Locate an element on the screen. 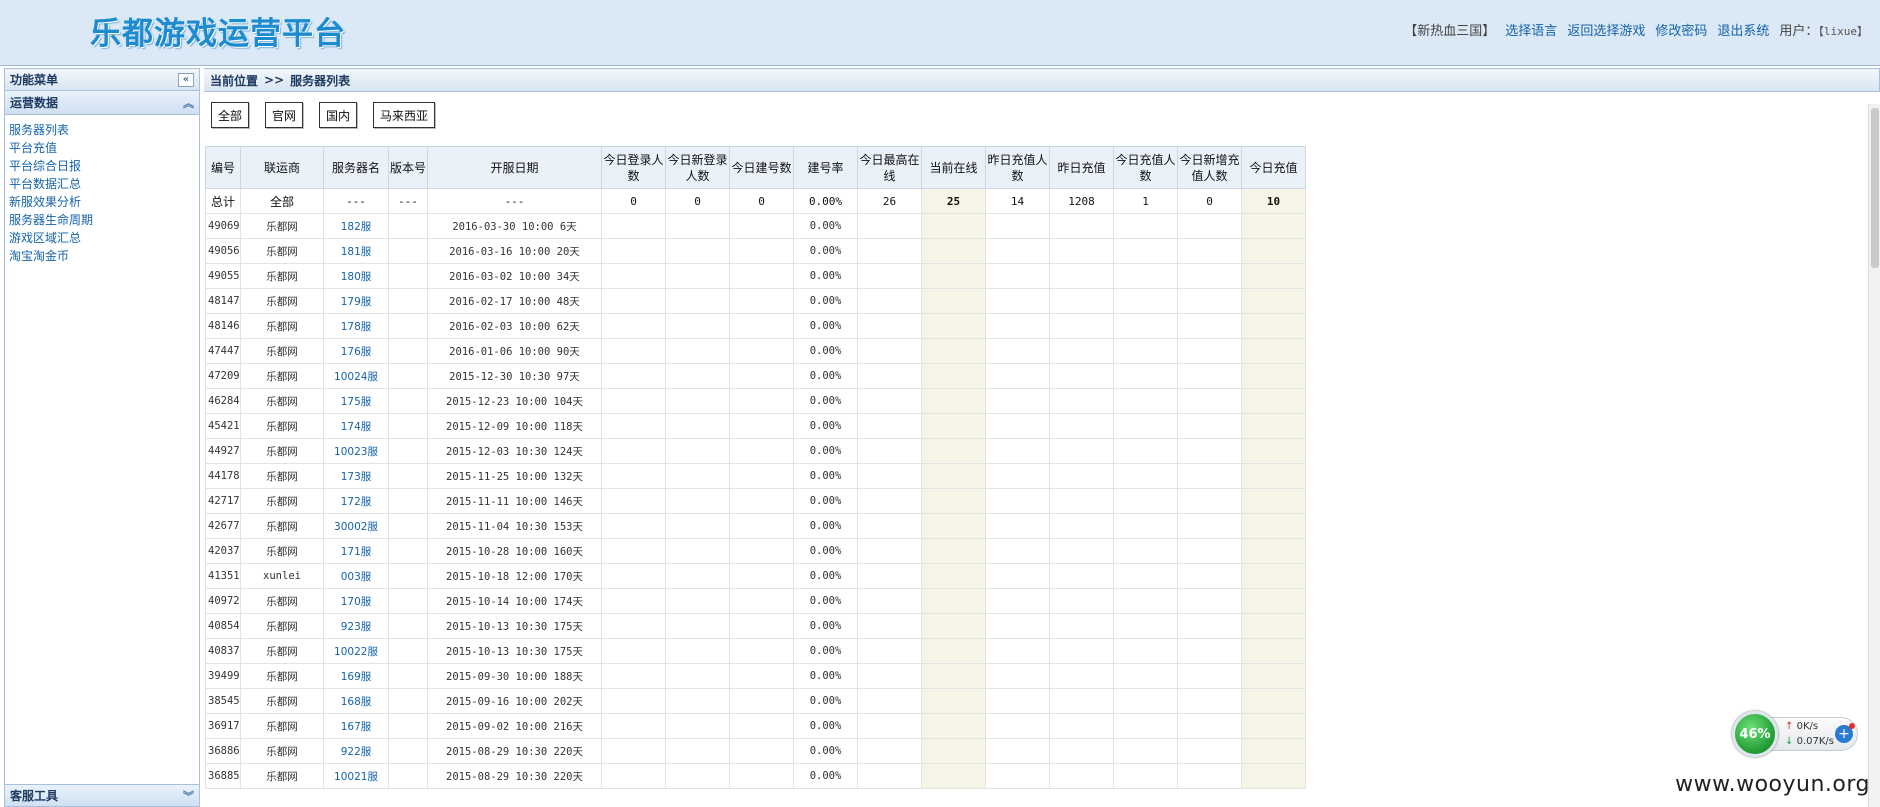 The height and width of the screenshot is (807, 1880). server-name-link: 10021服 is located at coordinates (356, 777).